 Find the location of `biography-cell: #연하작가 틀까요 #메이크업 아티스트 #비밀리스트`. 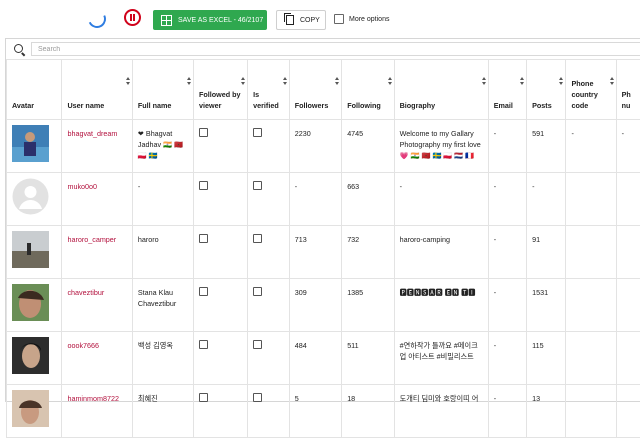

biography-cell: #연하작가 틀까요 #메이크업 아티스트 #비밀리스트 is located at coordinates (441, 358).